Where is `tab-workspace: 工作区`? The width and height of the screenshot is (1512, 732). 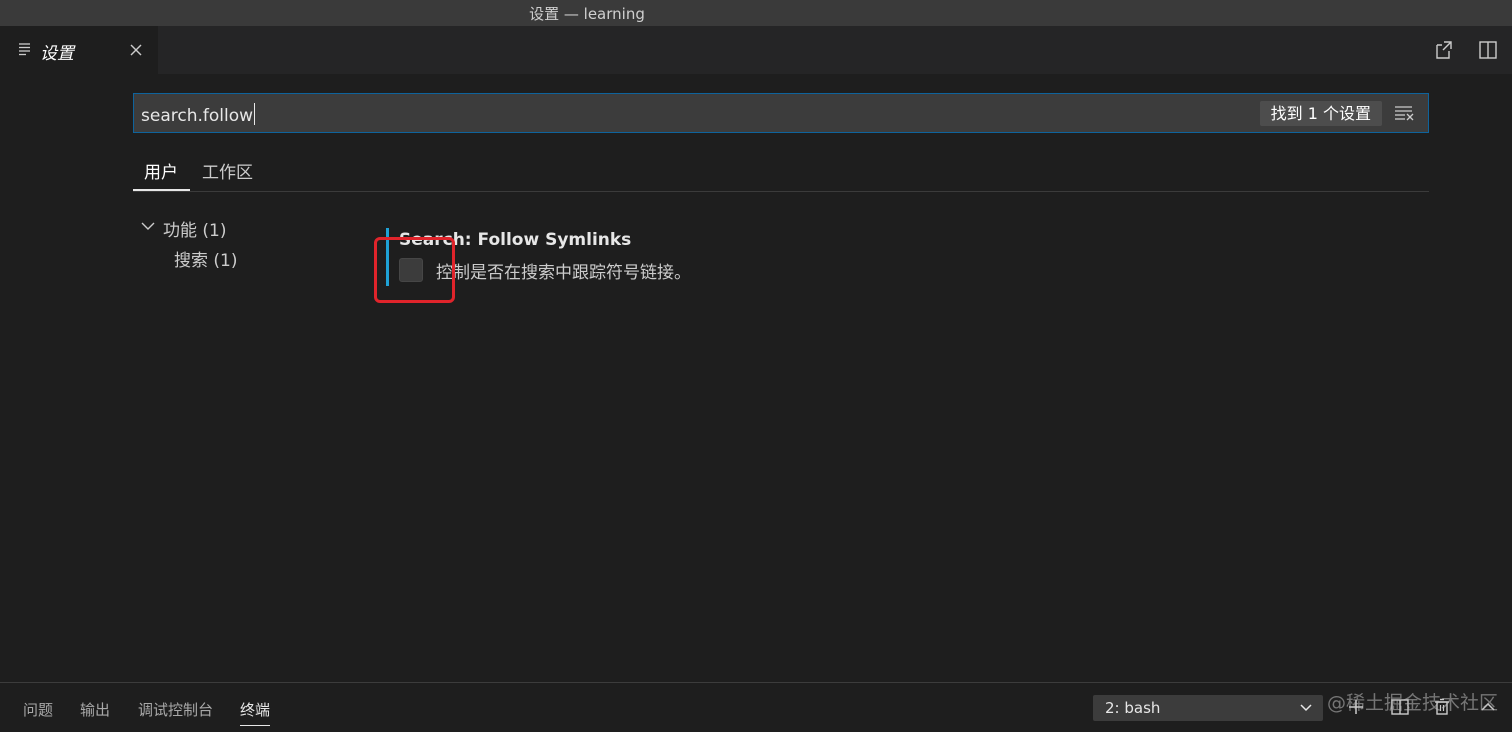
tab-workspace: 工作区 is located at coordinates (227, 170).